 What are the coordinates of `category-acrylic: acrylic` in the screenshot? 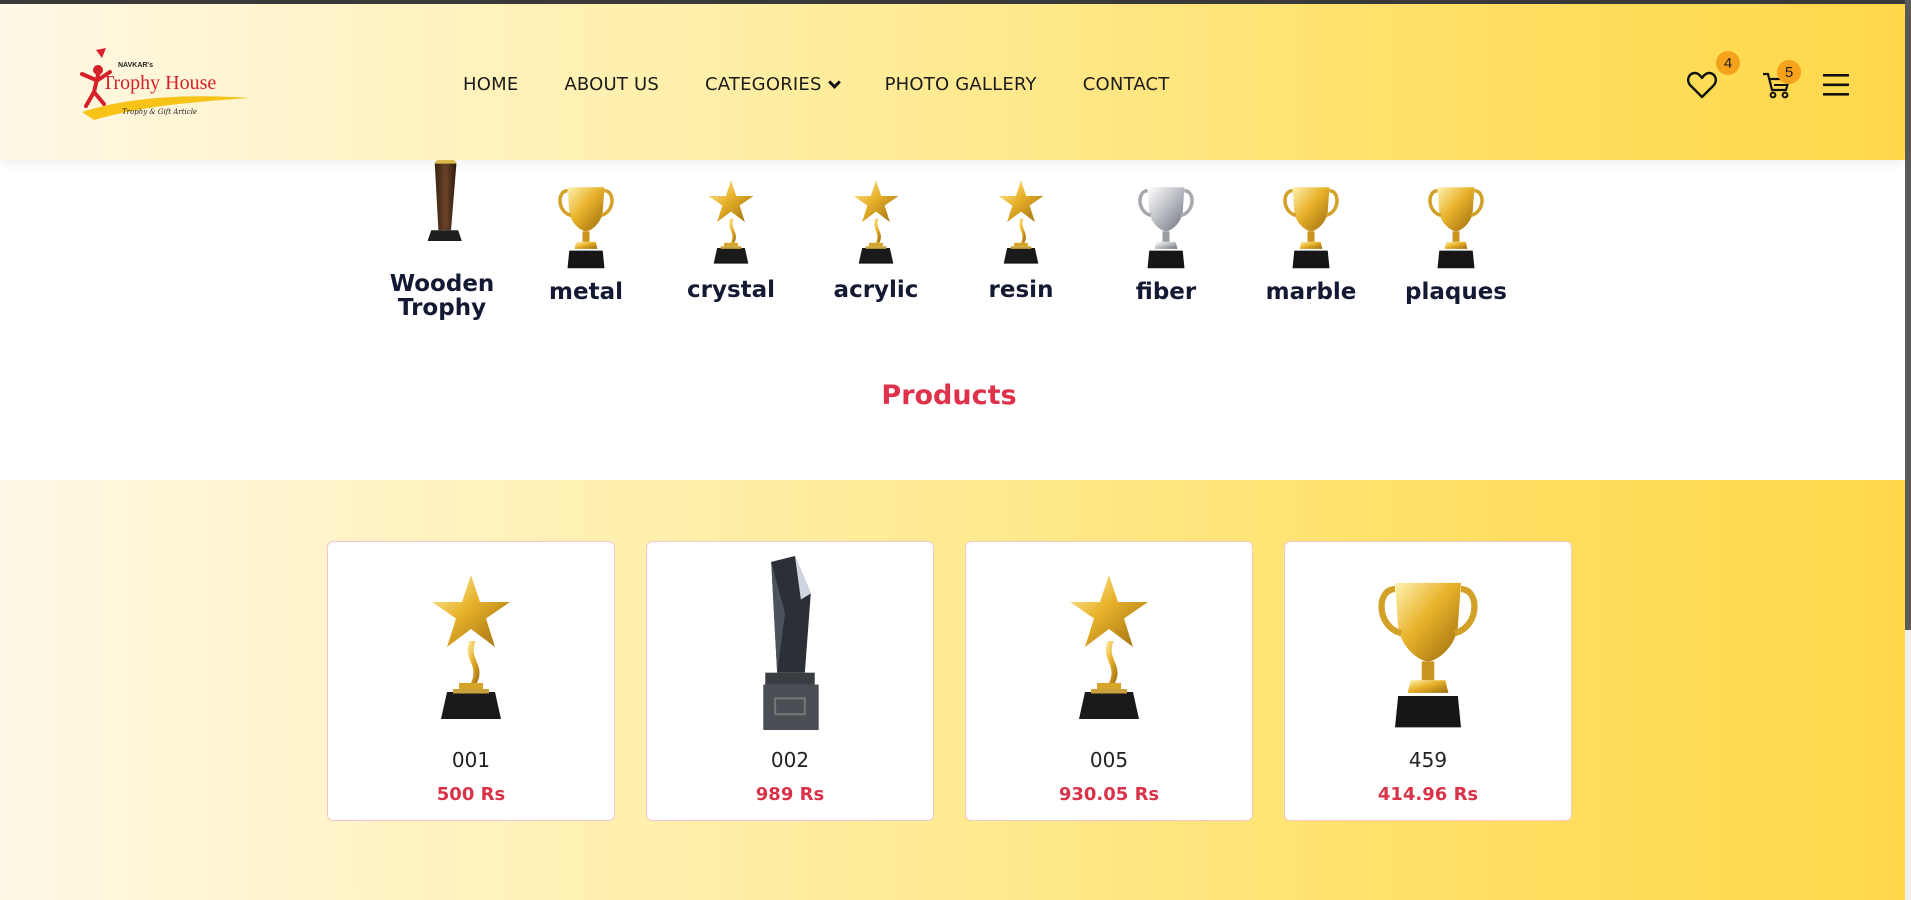 It's located at (876, 235).